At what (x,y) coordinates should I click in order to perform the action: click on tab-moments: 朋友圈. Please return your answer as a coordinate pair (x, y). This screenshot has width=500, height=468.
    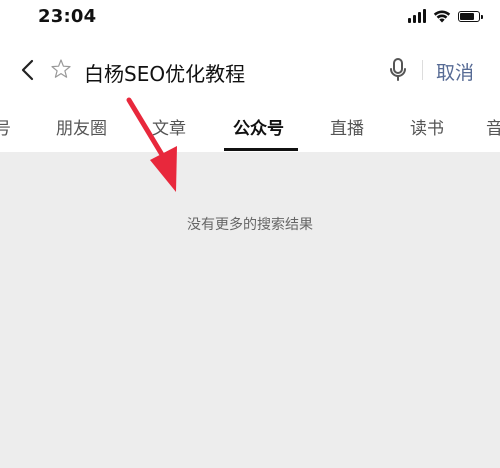
    Looking at the image, I should click on (81, 126).